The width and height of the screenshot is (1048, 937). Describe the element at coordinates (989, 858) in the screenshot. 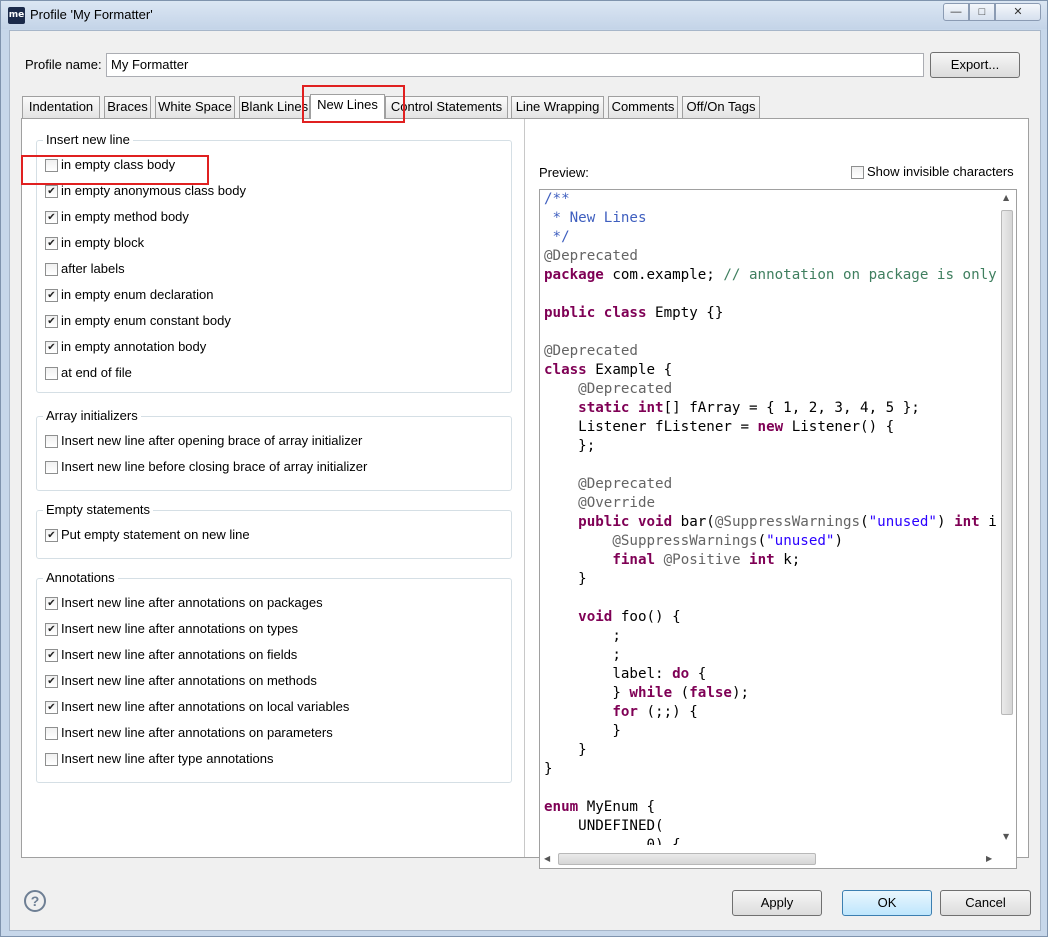

I see `scroll-right-arrow-icon: ▶` at that location.